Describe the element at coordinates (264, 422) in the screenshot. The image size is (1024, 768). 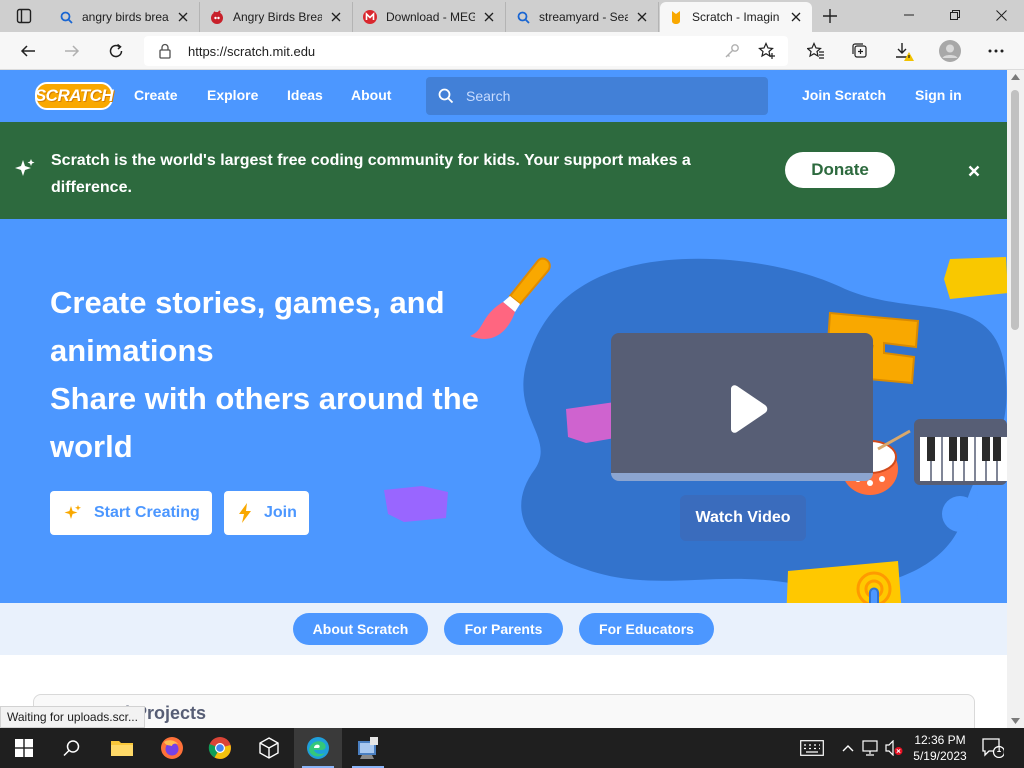
I see `hero-line-share: Share with others around the world` at that location.